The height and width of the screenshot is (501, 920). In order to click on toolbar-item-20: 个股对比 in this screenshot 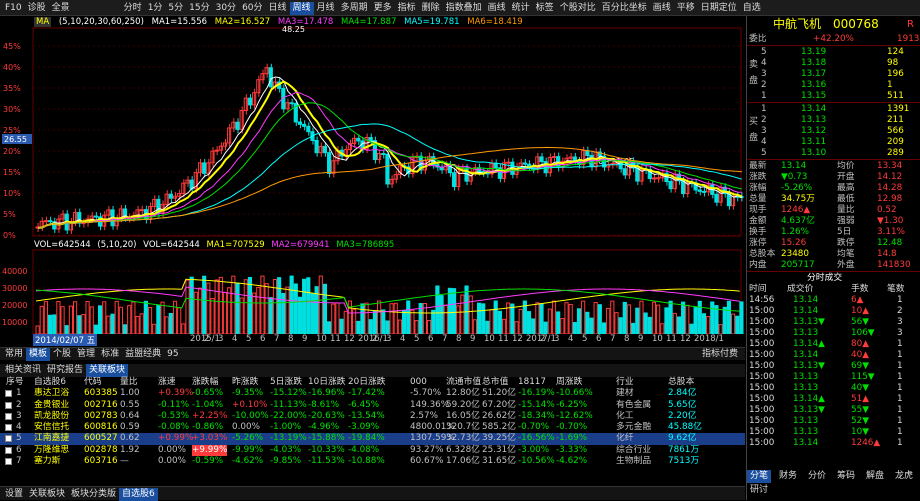, I will do `click(578, 8)`.